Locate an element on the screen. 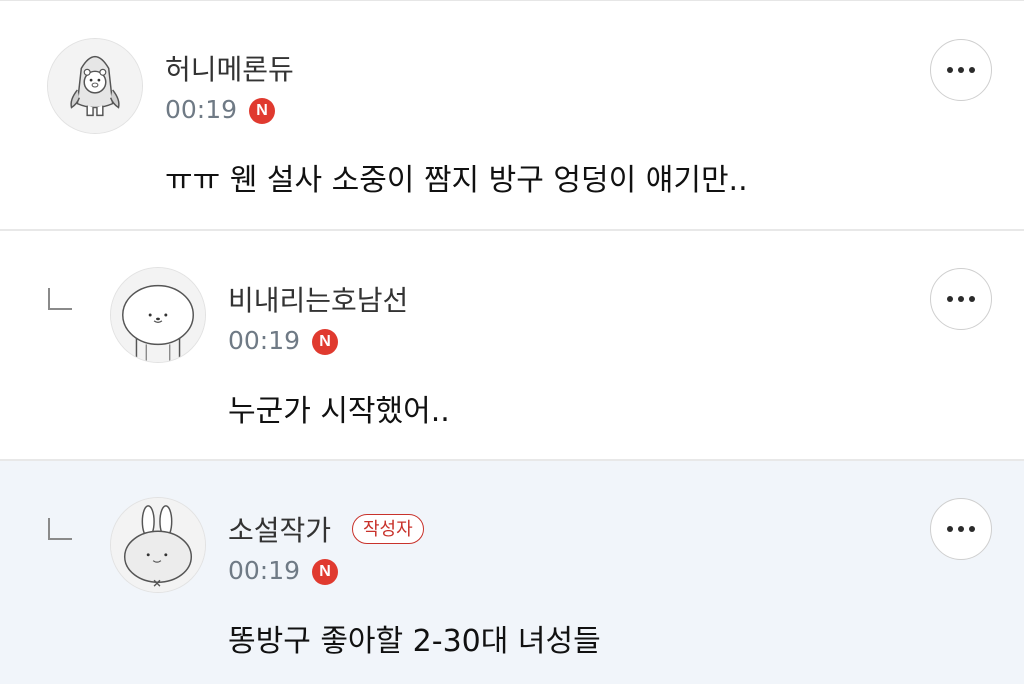 The image size is (1024, 684). round-face-avatar-icon is located at coordinates (158, 315).